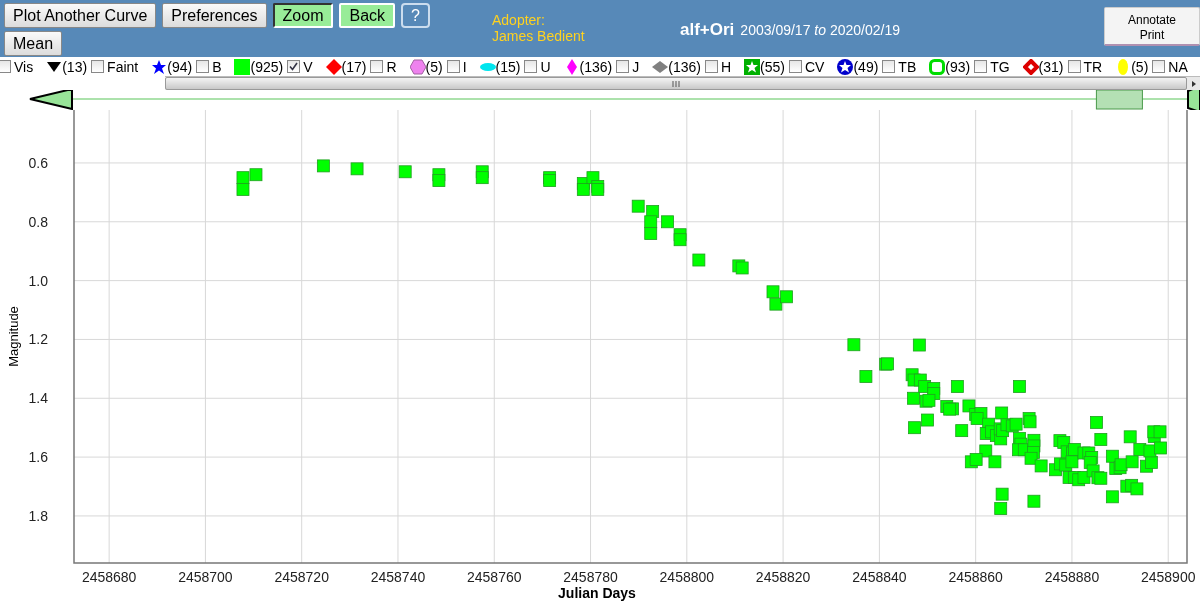 This screenshot has height=604, width=1200. What do you see at coordinates (217, 66) in the screenshot?
I see `band-label: B` at bounding box center [217, 66].